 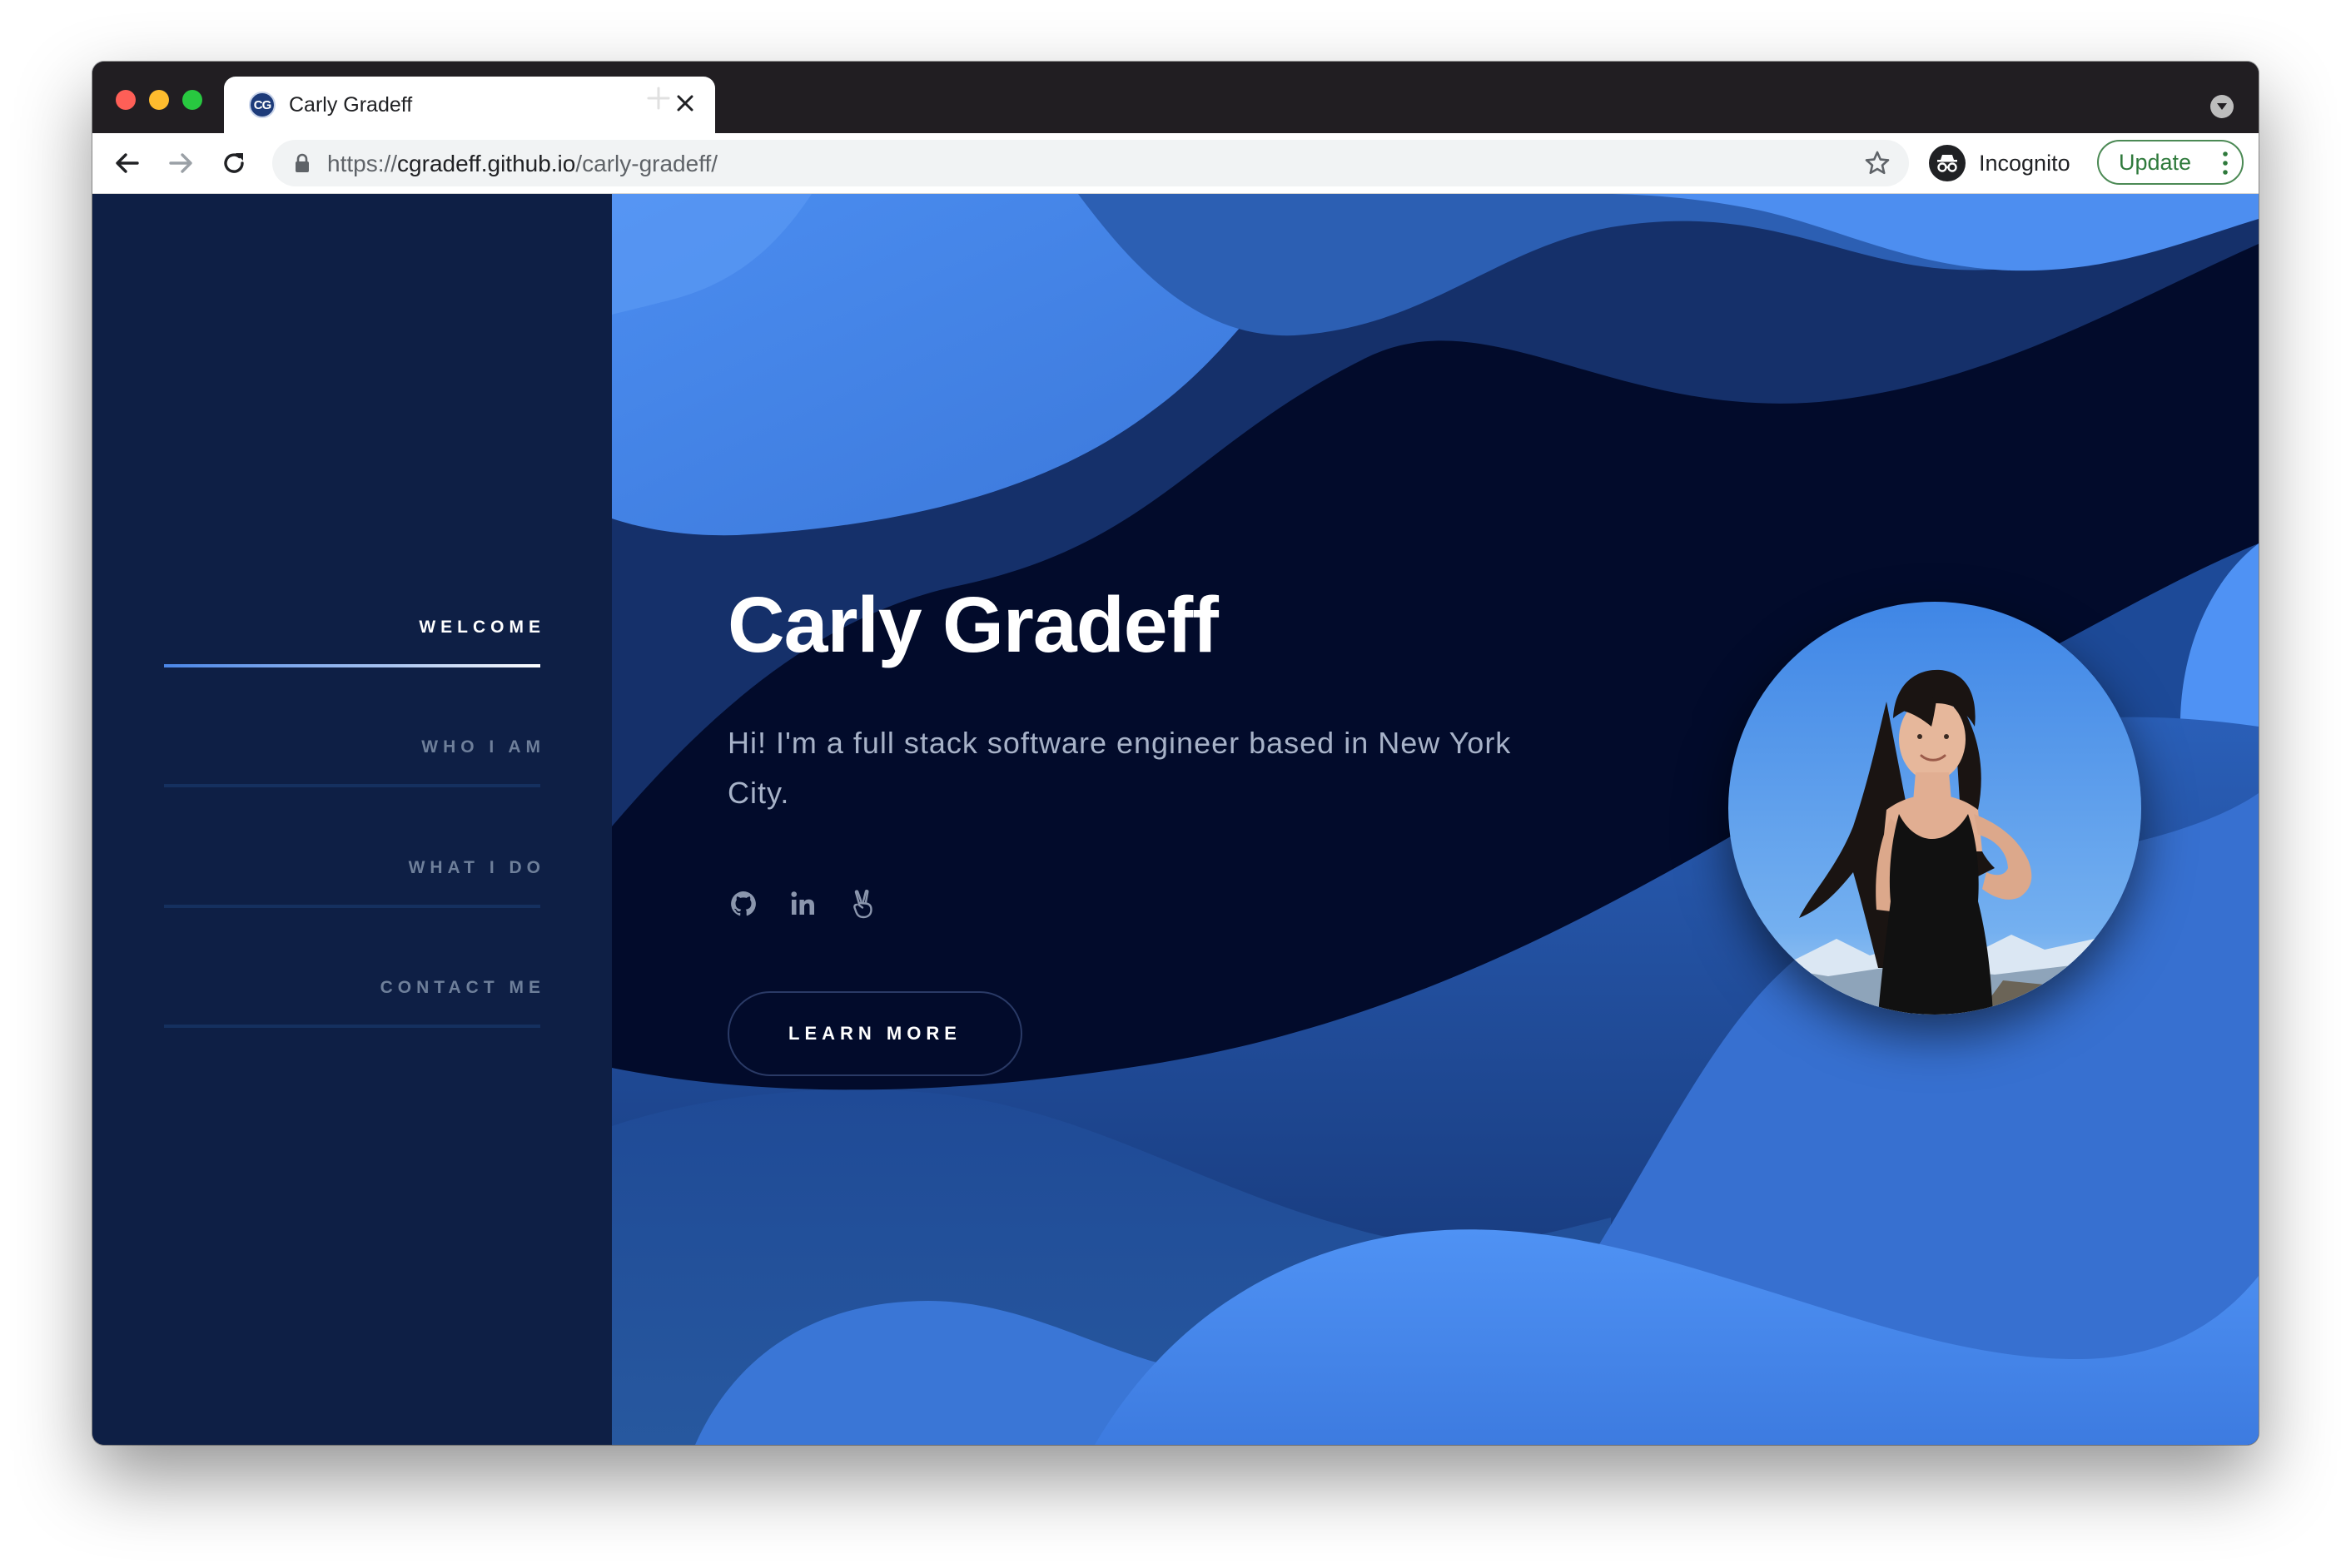 What do you see at coordinates (875, 1033) in the screenshot?
I see `learn-more-button: LEARN MORE` at bounding box center [875, 1033].